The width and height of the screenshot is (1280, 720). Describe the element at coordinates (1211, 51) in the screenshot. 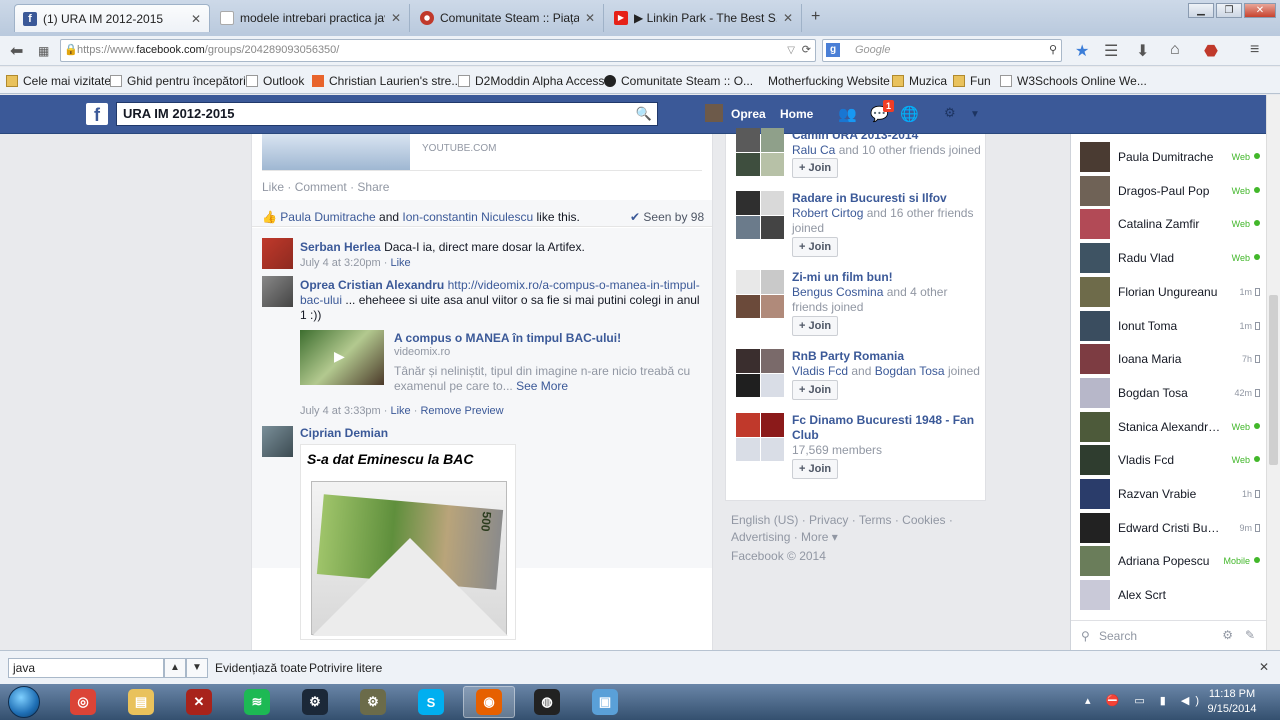

I see `adblock-icon: ⬣` at that location.